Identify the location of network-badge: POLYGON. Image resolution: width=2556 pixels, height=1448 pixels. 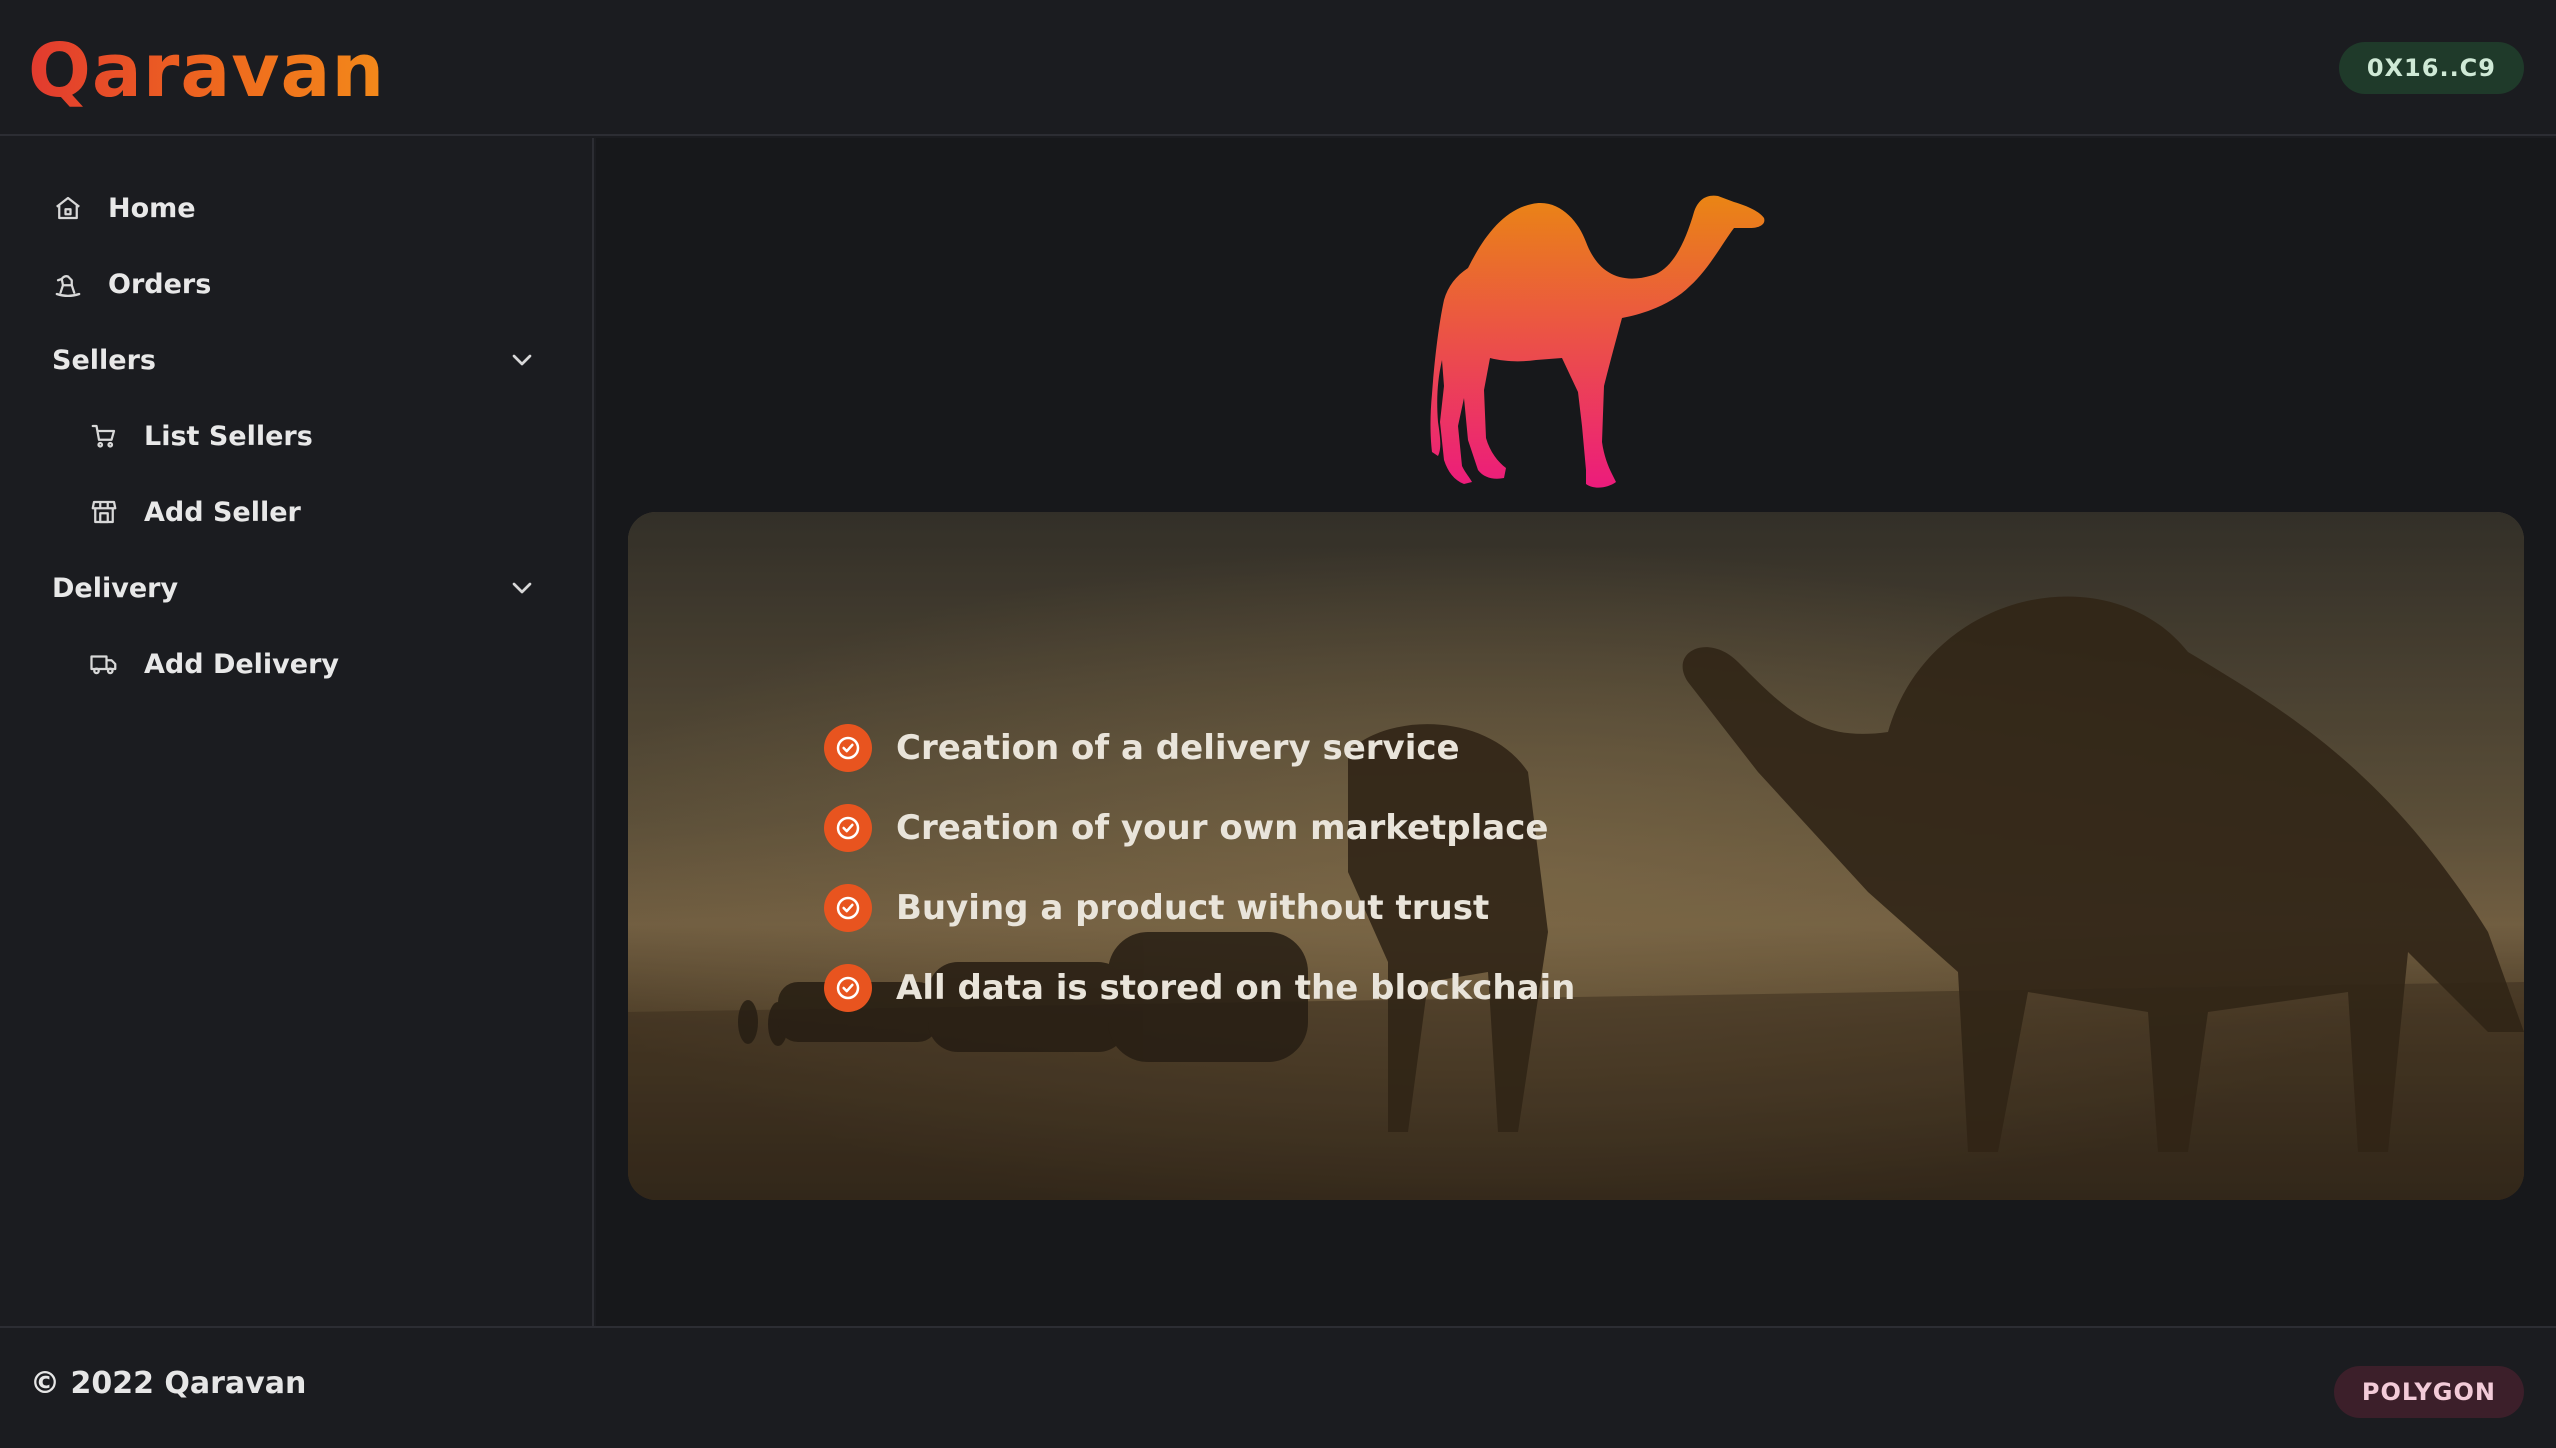
(2428, 1392).